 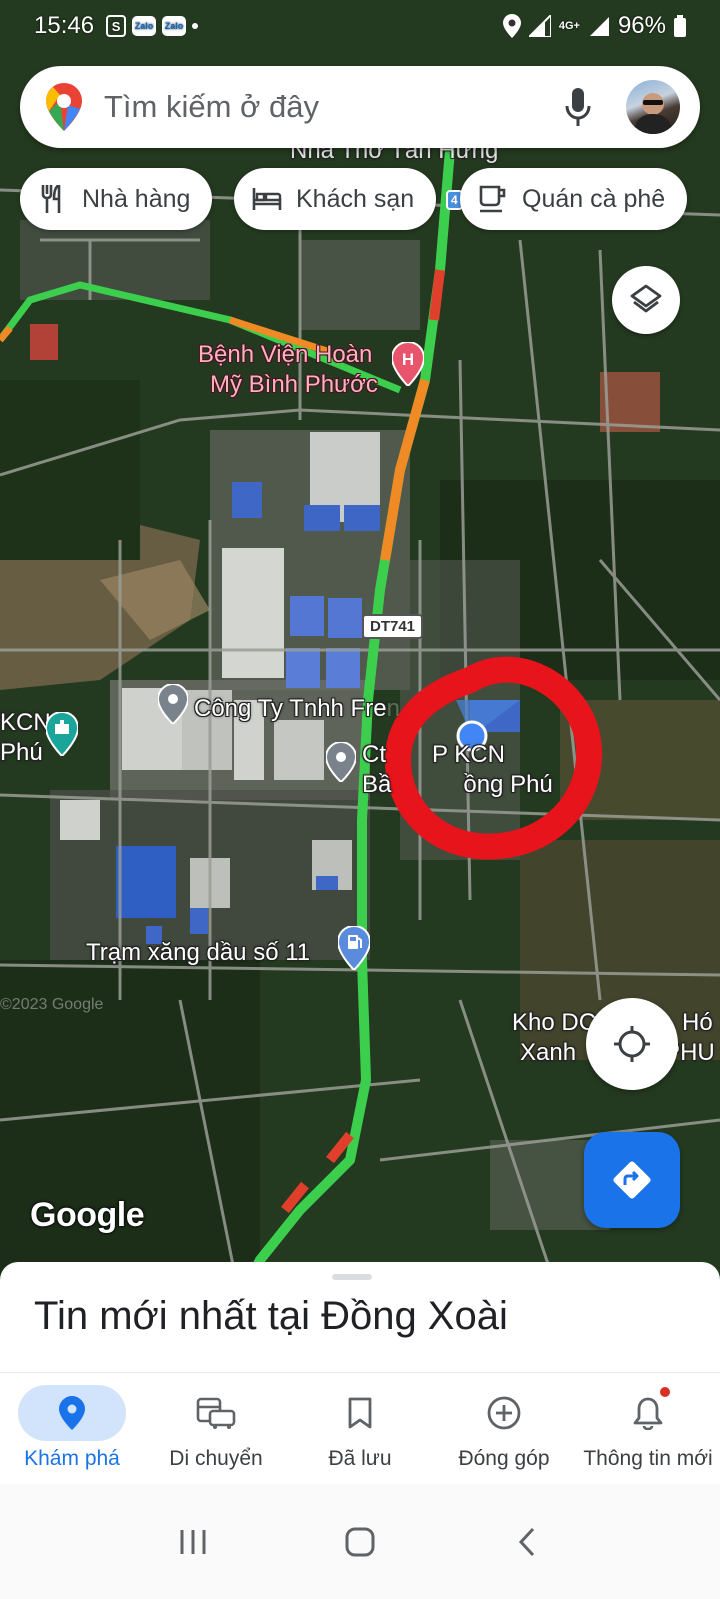 What do you see at coordinates (198, 953) in the screenshot?
I see `gas-station-label: Trạm xăng dầu số 11` at bounding box center [198, 953].